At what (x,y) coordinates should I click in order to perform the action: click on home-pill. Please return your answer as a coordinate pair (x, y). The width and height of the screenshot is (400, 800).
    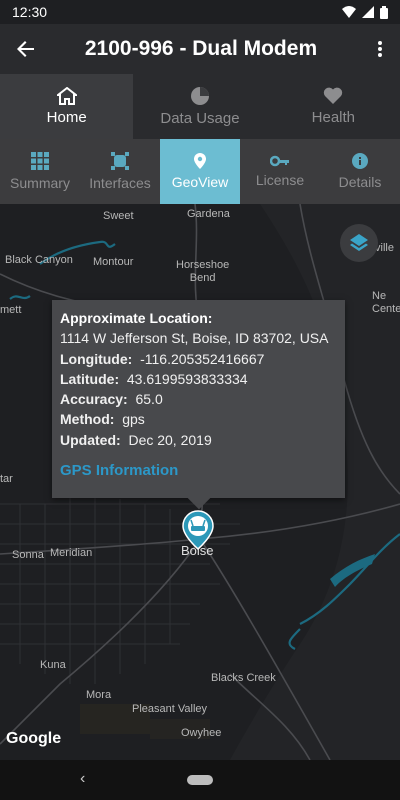
    Looking at the image, I should click on (200, 780).